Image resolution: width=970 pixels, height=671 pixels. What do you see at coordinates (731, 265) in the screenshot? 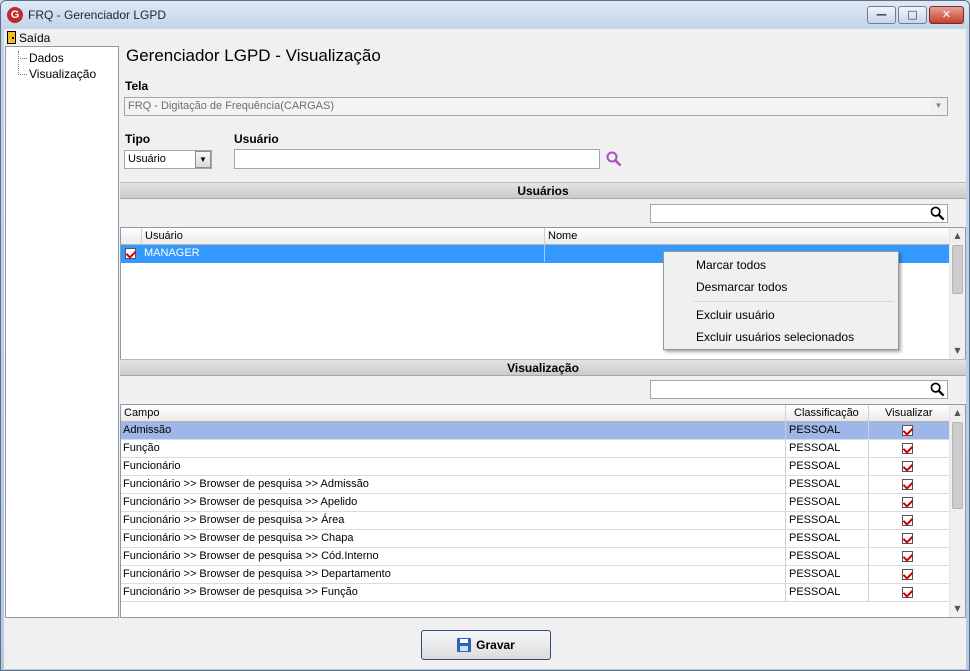
I see `menu-item-marcar-todos: Marcar todos` at bounding box center [731, 265].